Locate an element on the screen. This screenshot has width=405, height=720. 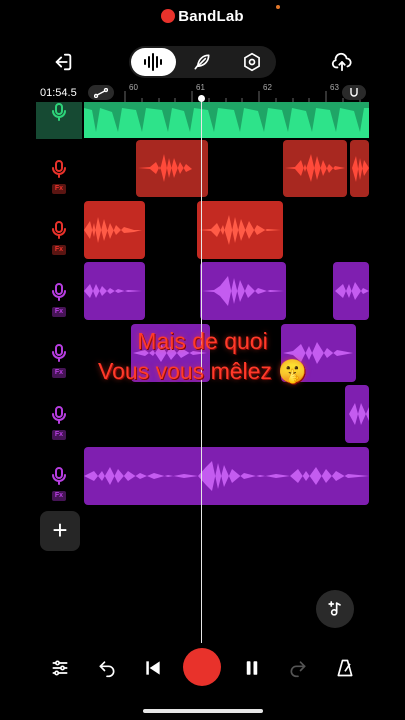
upload-button is located at coordinates (342, 62).